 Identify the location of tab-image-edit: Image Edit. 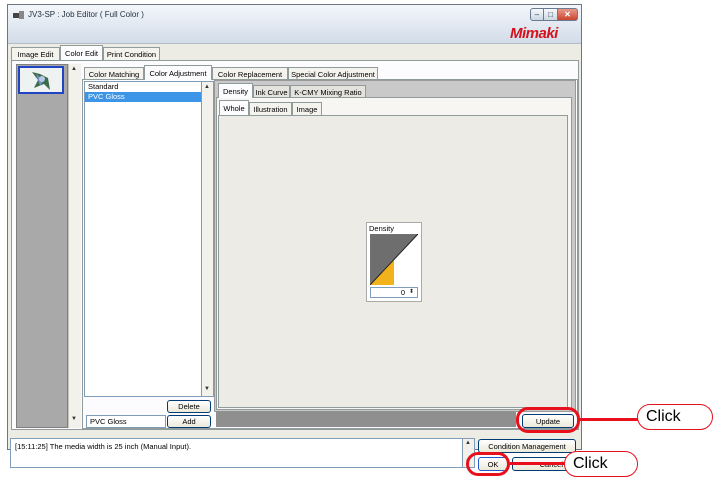
(35, 53).